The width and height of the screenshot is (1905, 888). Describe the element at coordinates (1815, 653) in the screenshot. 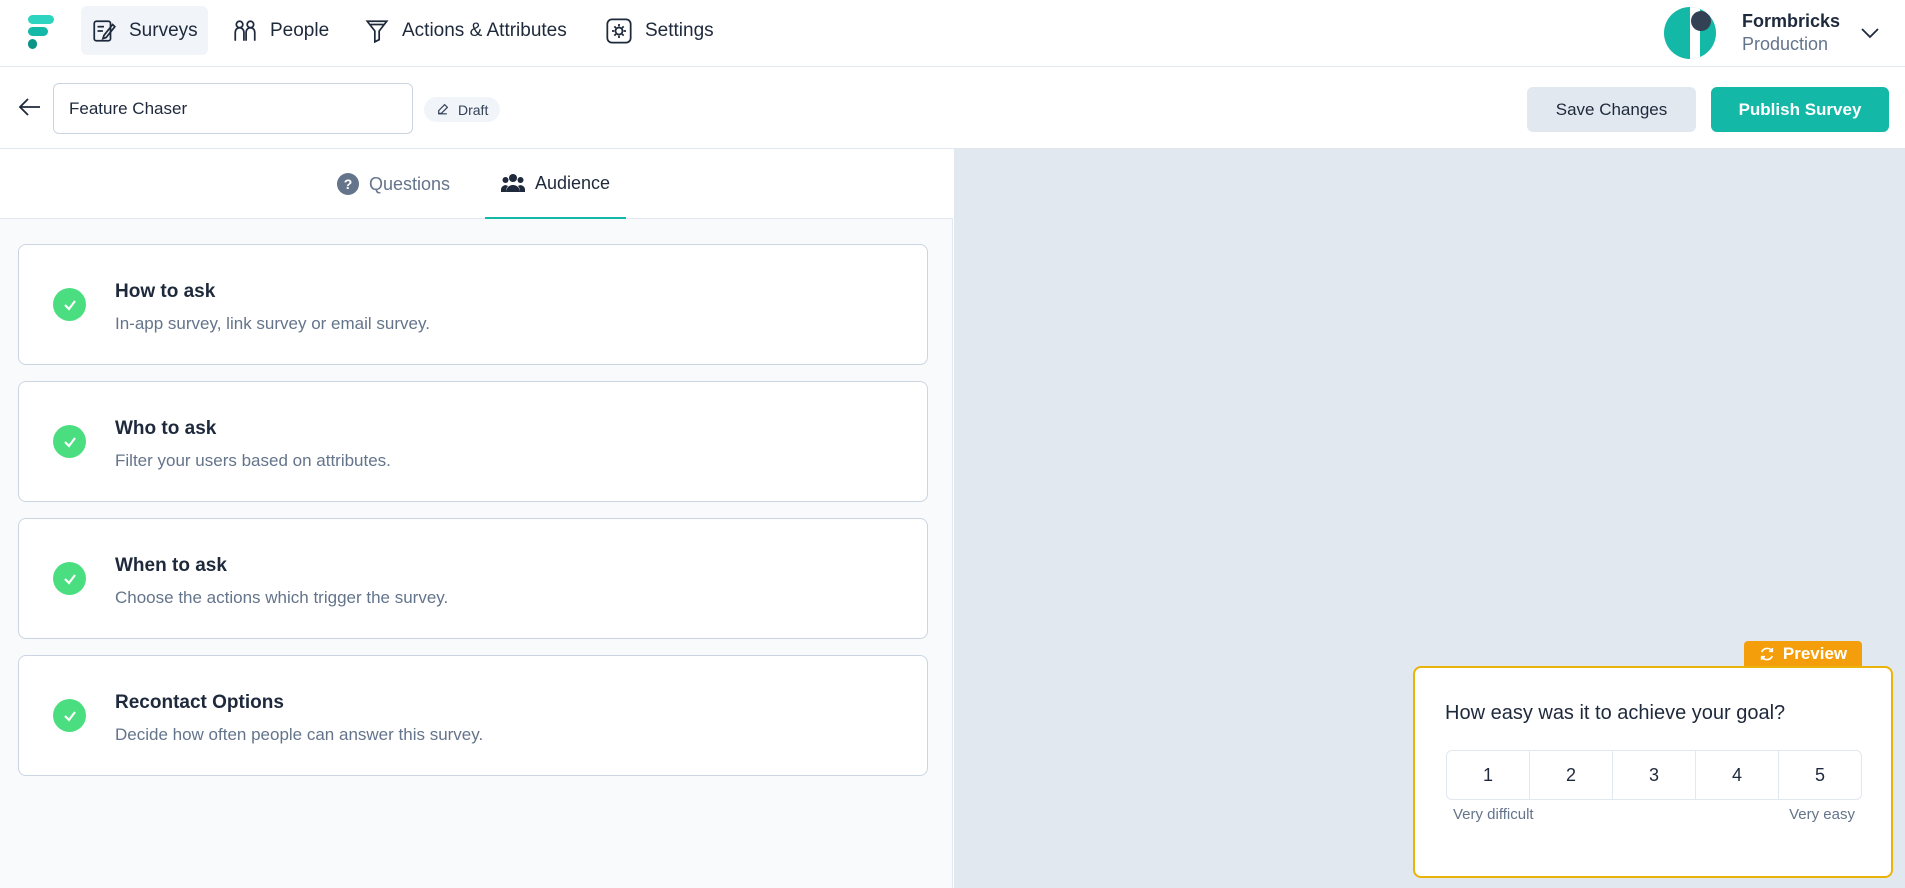

I see `preview-tag-label: Preview` at that location.